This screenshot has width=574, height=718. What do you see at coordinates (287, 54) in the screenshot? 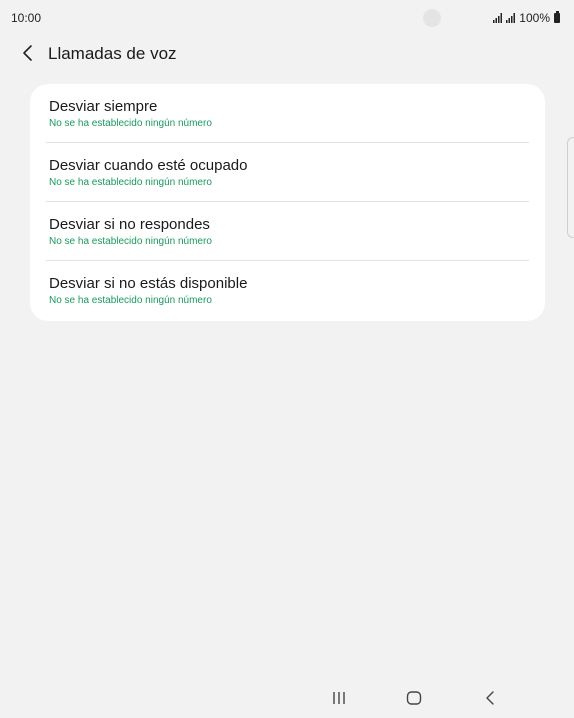
I see `app-header: Llamadas de voz` at bounding box center [287, 54].